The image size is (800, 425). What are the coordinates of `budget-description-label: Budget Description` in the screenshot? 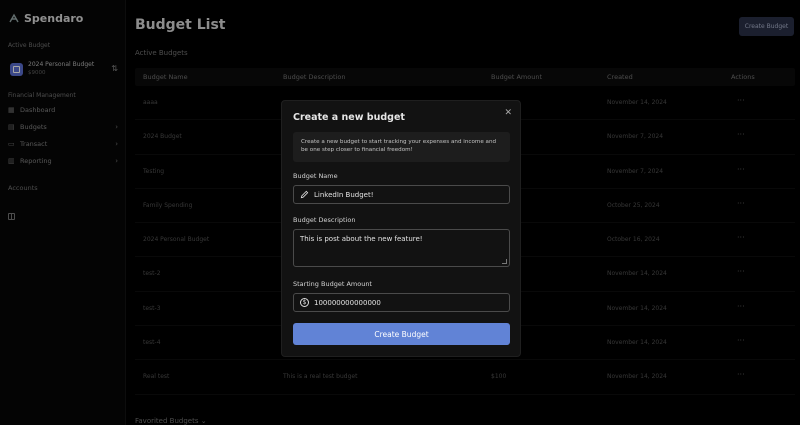 It's located at (324, 220).